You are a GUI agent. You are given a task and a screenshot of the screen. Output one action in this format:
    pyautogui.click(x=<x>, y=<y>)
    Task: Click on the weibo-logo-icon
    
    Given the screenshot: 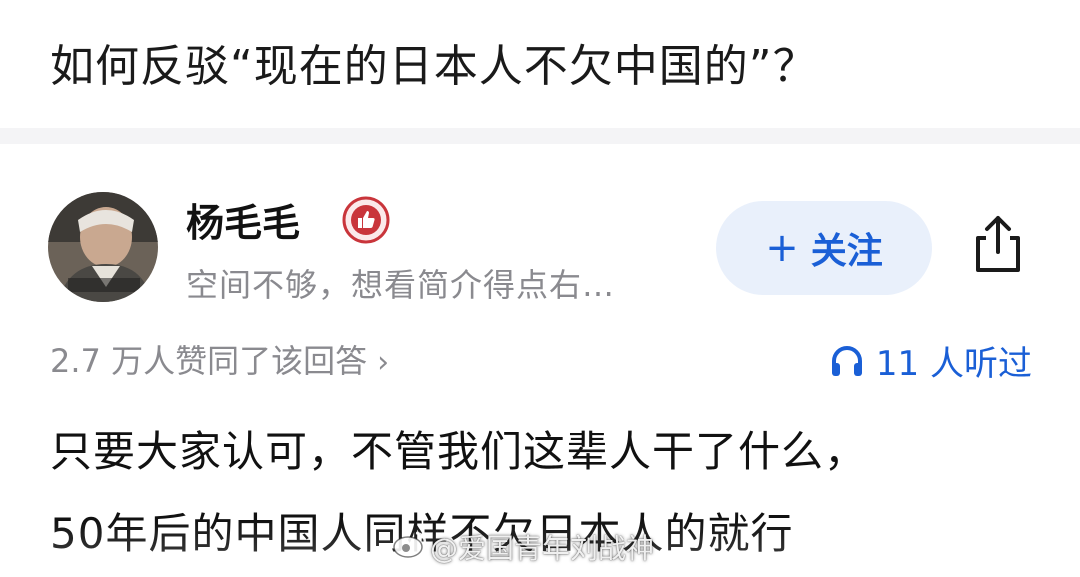 What is the action you would take?
    pyautogui.click(x=410, y=544)
    